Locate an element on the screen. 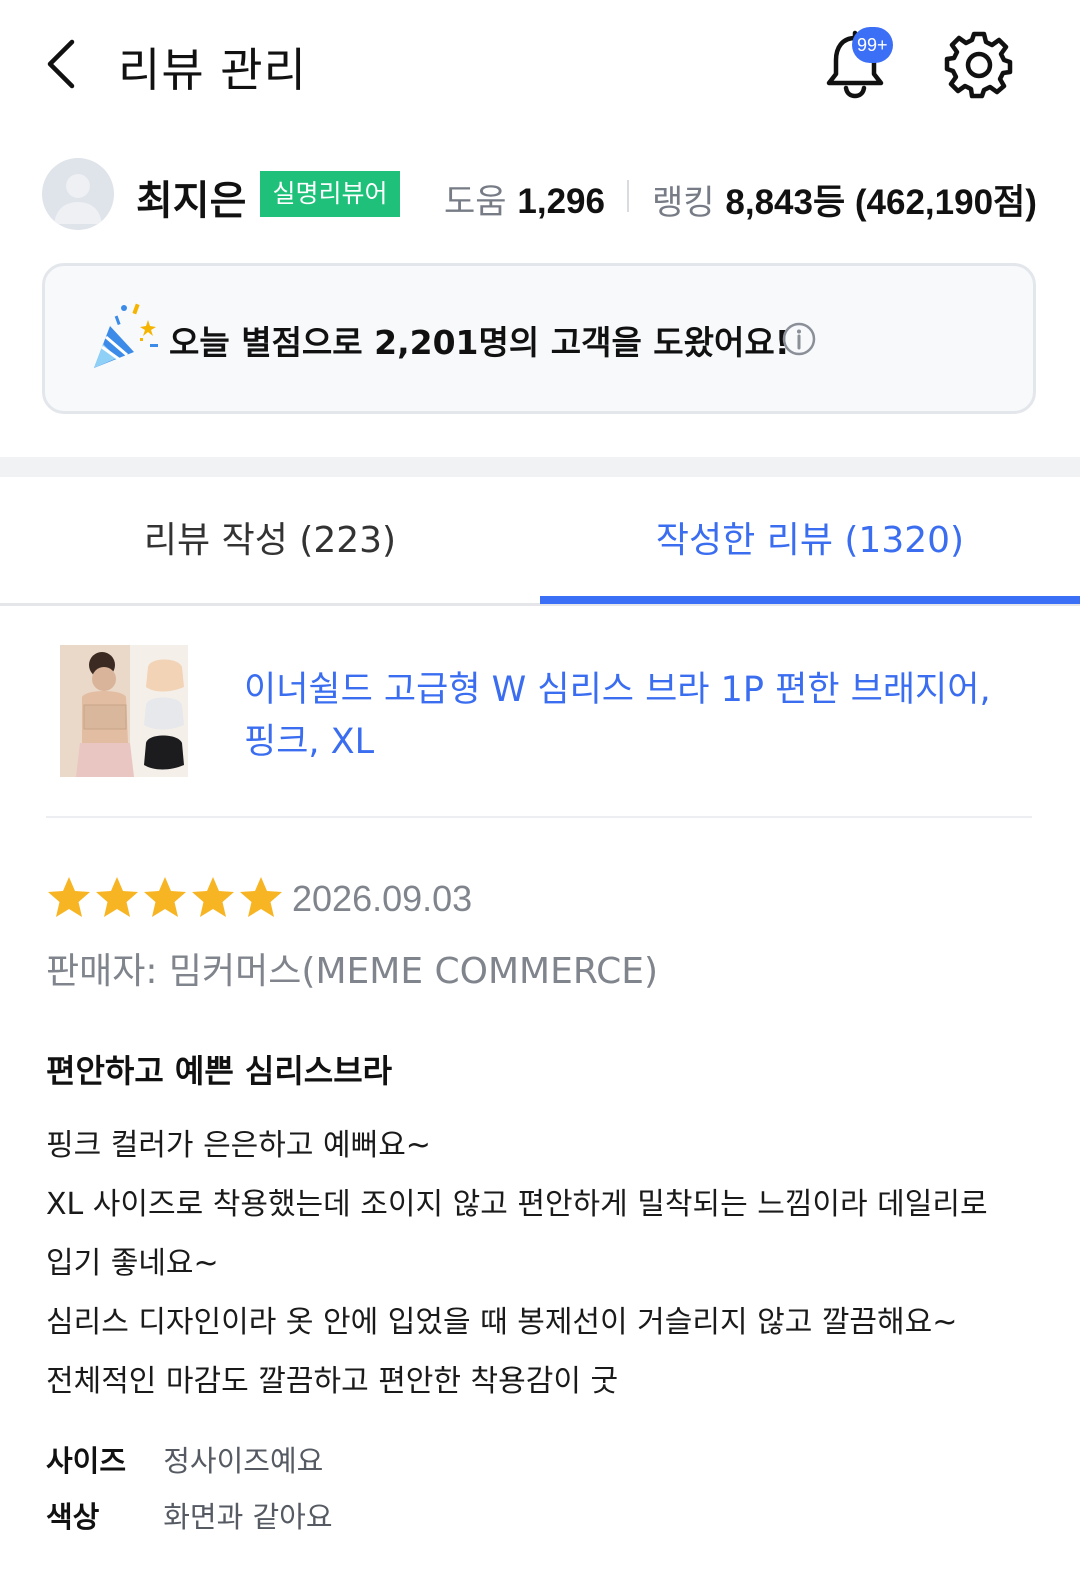  color-attribute: 색상 화면과 같아요 is located at coordinates (189, 1515).